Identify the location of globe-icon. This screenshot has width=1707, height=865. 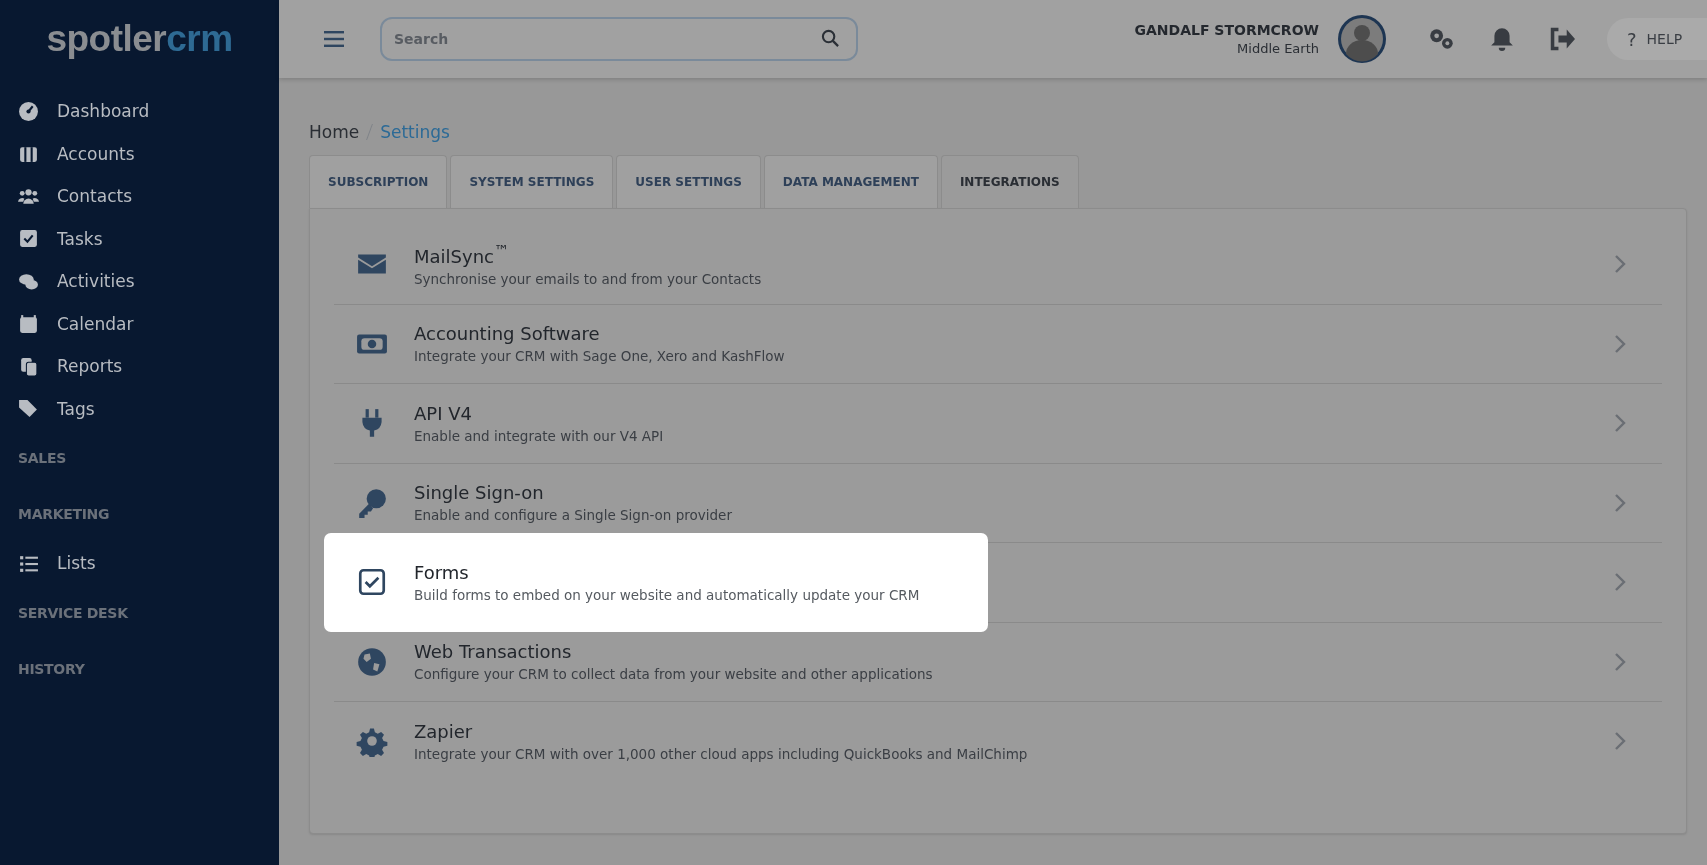
(372, 661).